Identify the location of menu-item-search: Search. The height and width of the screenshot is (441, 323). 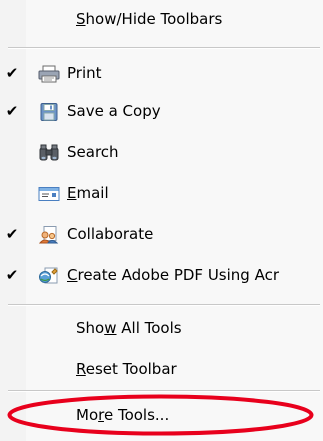
(161, 152).